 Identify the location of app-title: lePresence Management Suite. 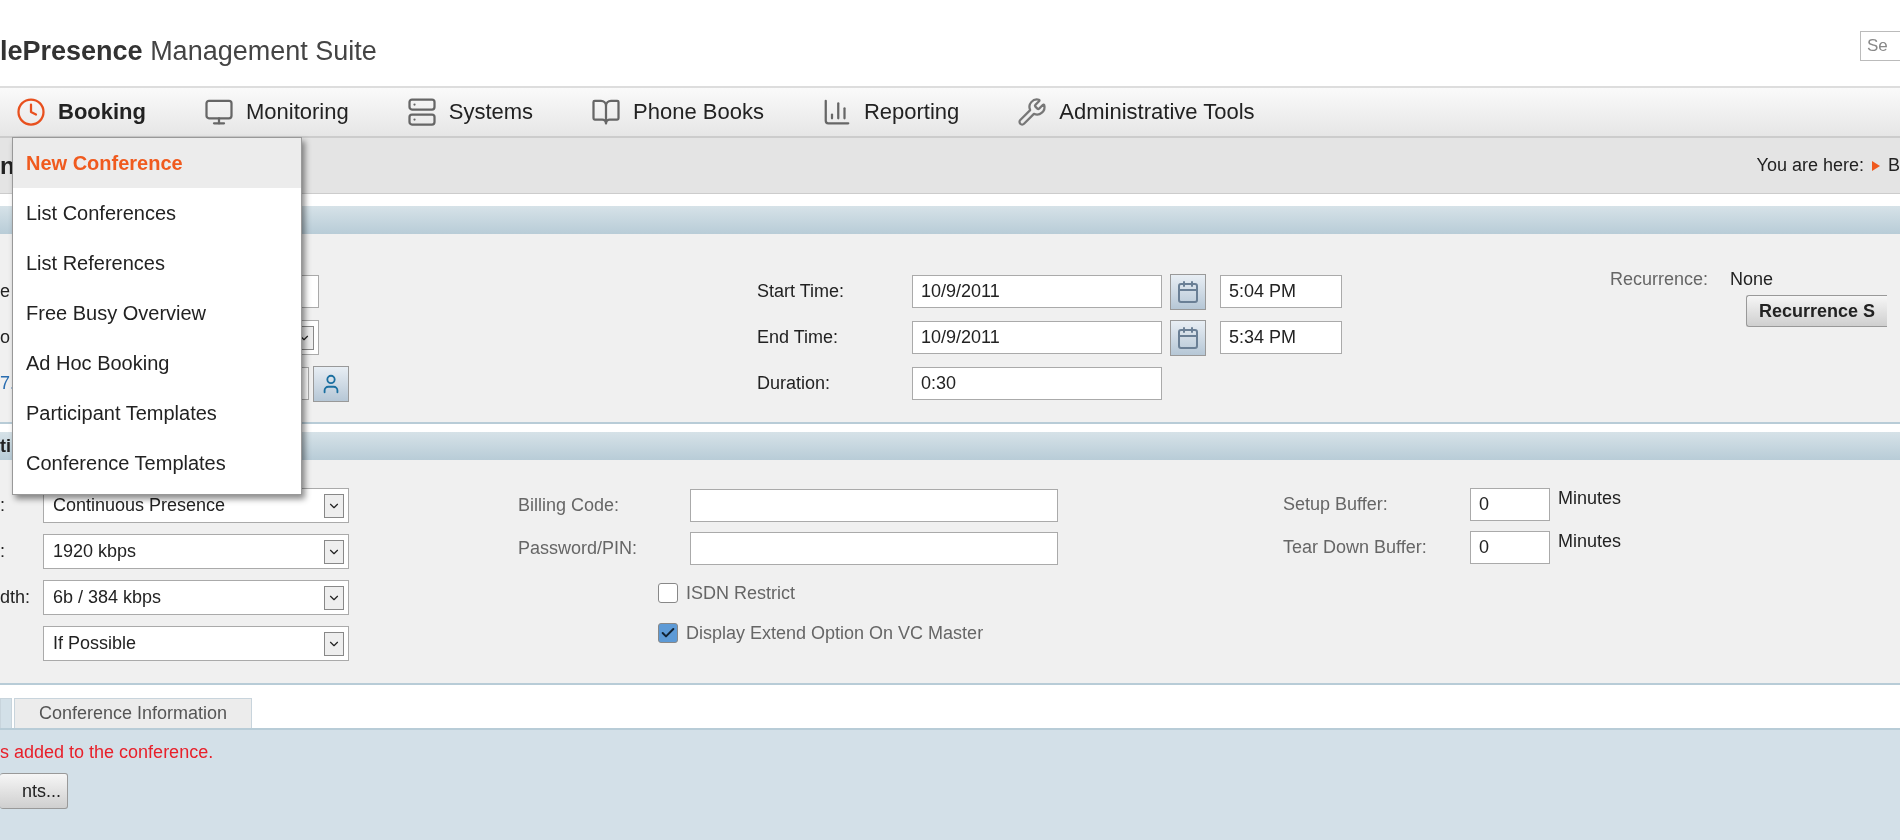
(188, 51).